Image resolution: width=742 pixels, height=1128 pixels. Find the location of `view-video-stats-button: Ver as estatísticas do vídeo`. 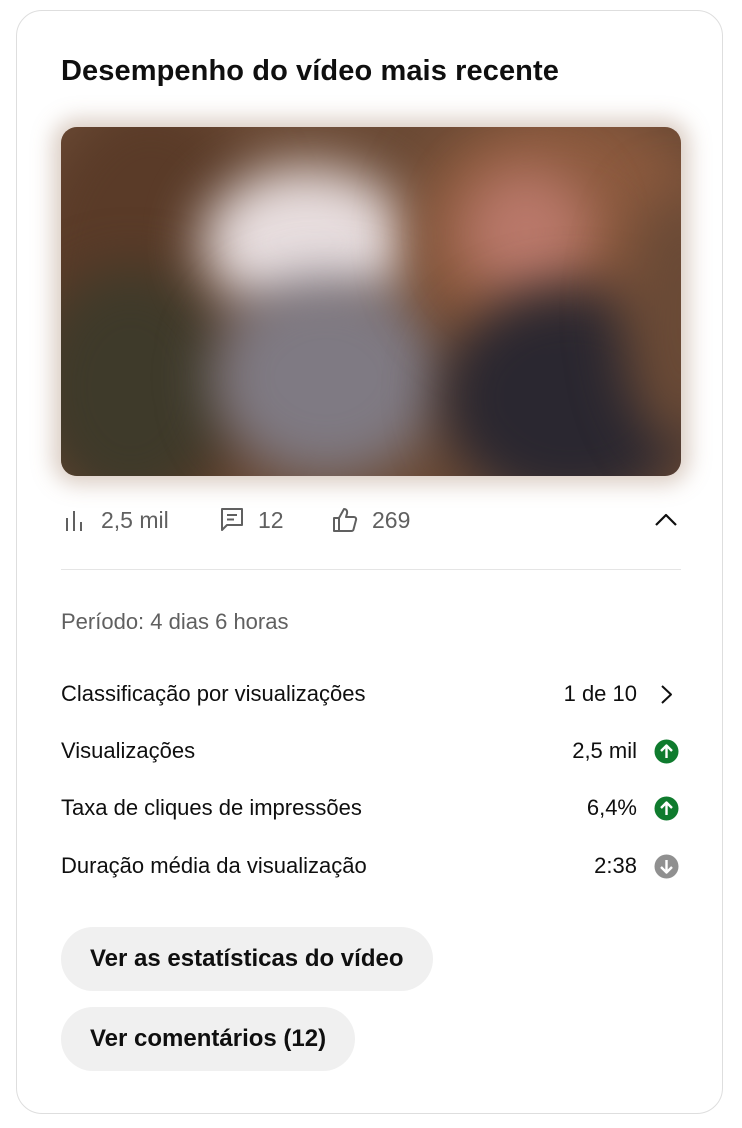

view-video-stats-button: Ver as estatísticas do vídeo is located at coordinates (247, 959).